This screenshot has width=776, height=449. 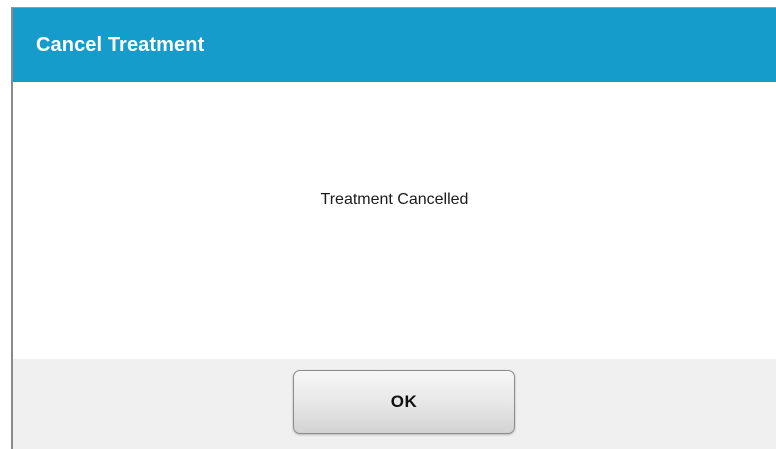 I want to click on ok-button: OK, so click(x=404, y=402).